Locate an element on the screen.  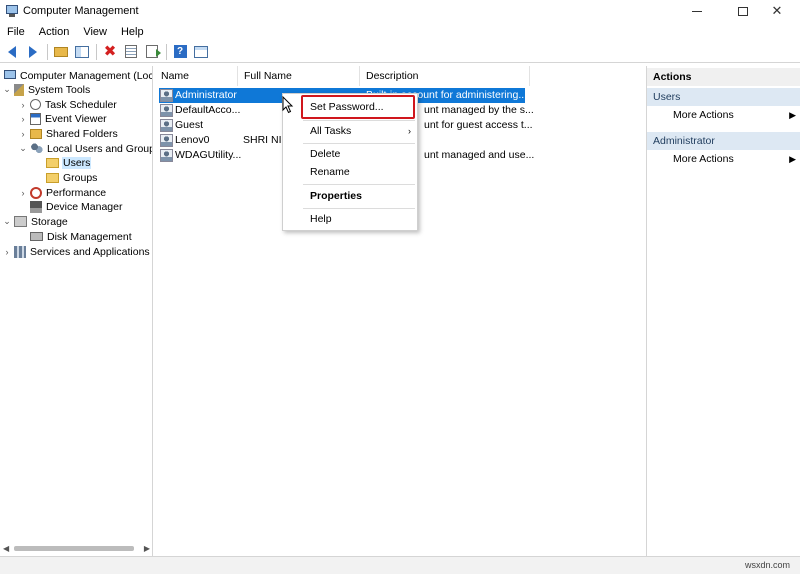
tree-horizontal-scrollbar: ◀ ▶ is located at coordinates (76, 548).